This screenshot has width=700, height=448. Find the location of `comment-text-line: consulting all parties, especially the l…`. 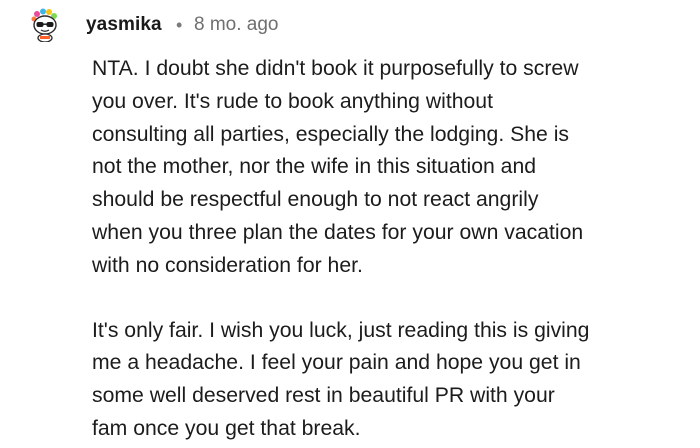

comment-text-line: consulting all parties, especially the l… is located at coordinates (330, 134).